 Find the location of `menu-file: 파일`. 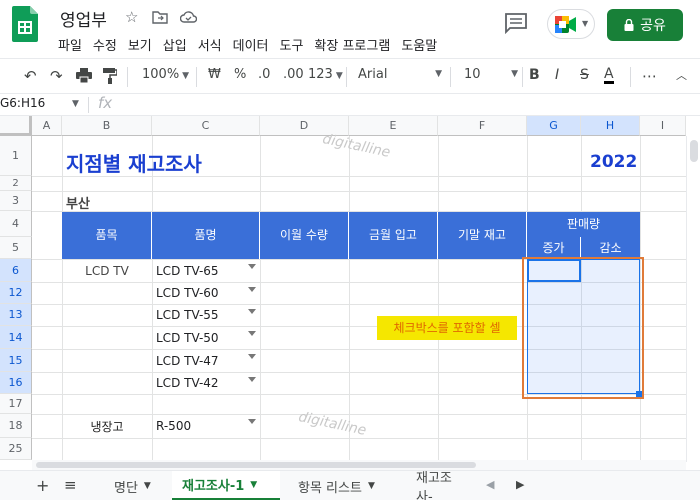

menu-file: 파일 is located at coordinates (70, 44).